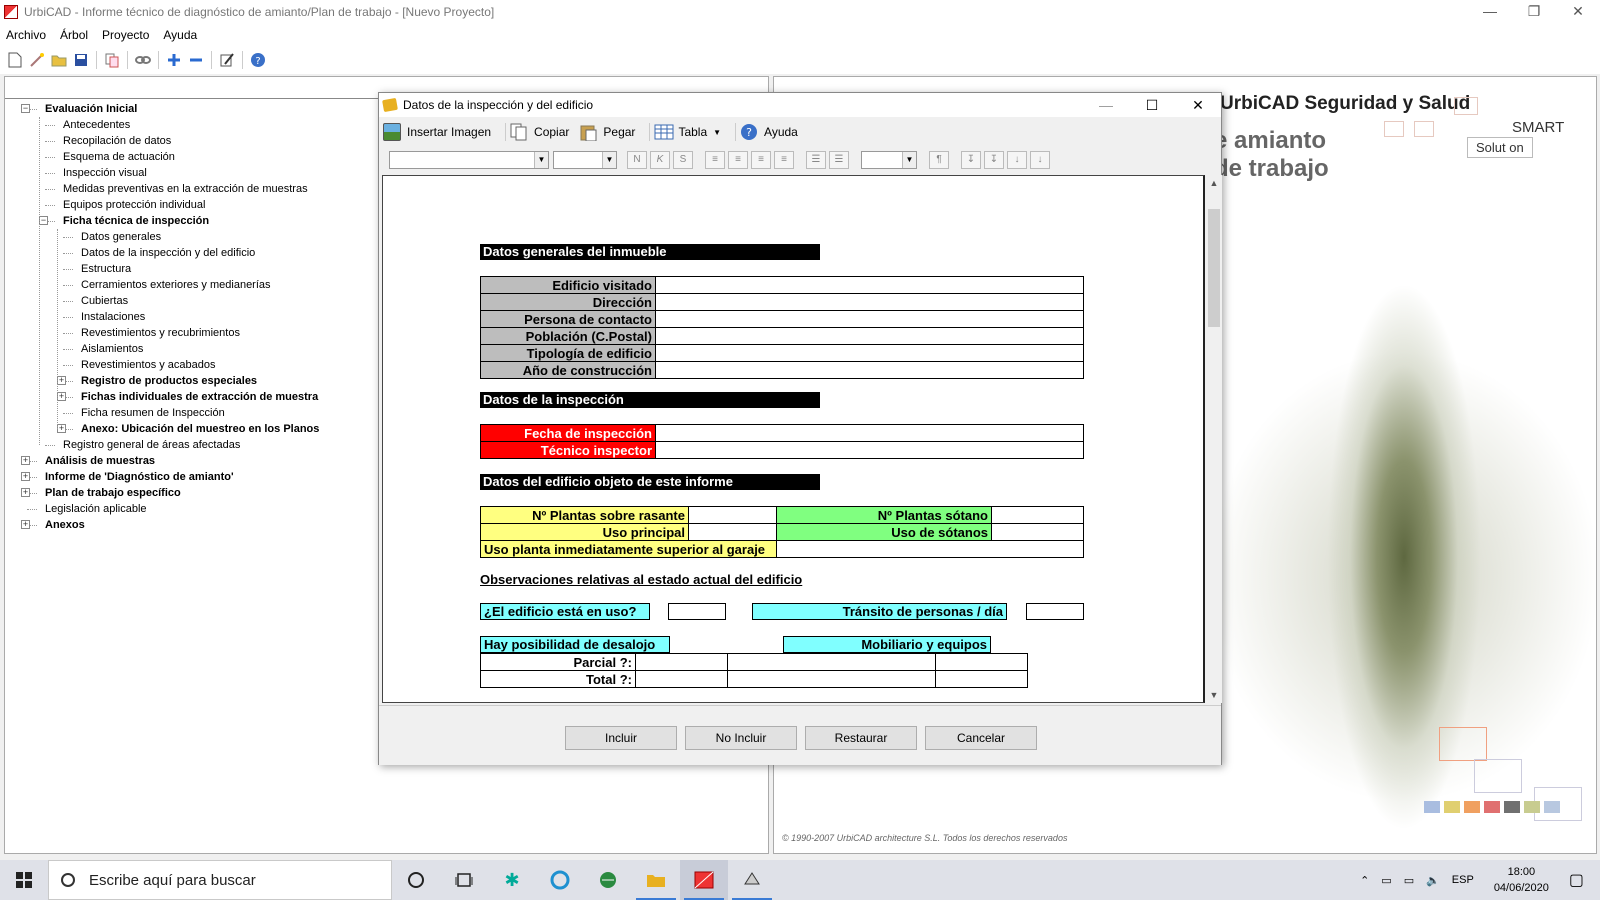 The width and height of the screenshot is (1600, 900). What do you see at coordinates (560, 880) in the screenshot?
I see `edge-browser-icon` at bounding box center [560, 880].